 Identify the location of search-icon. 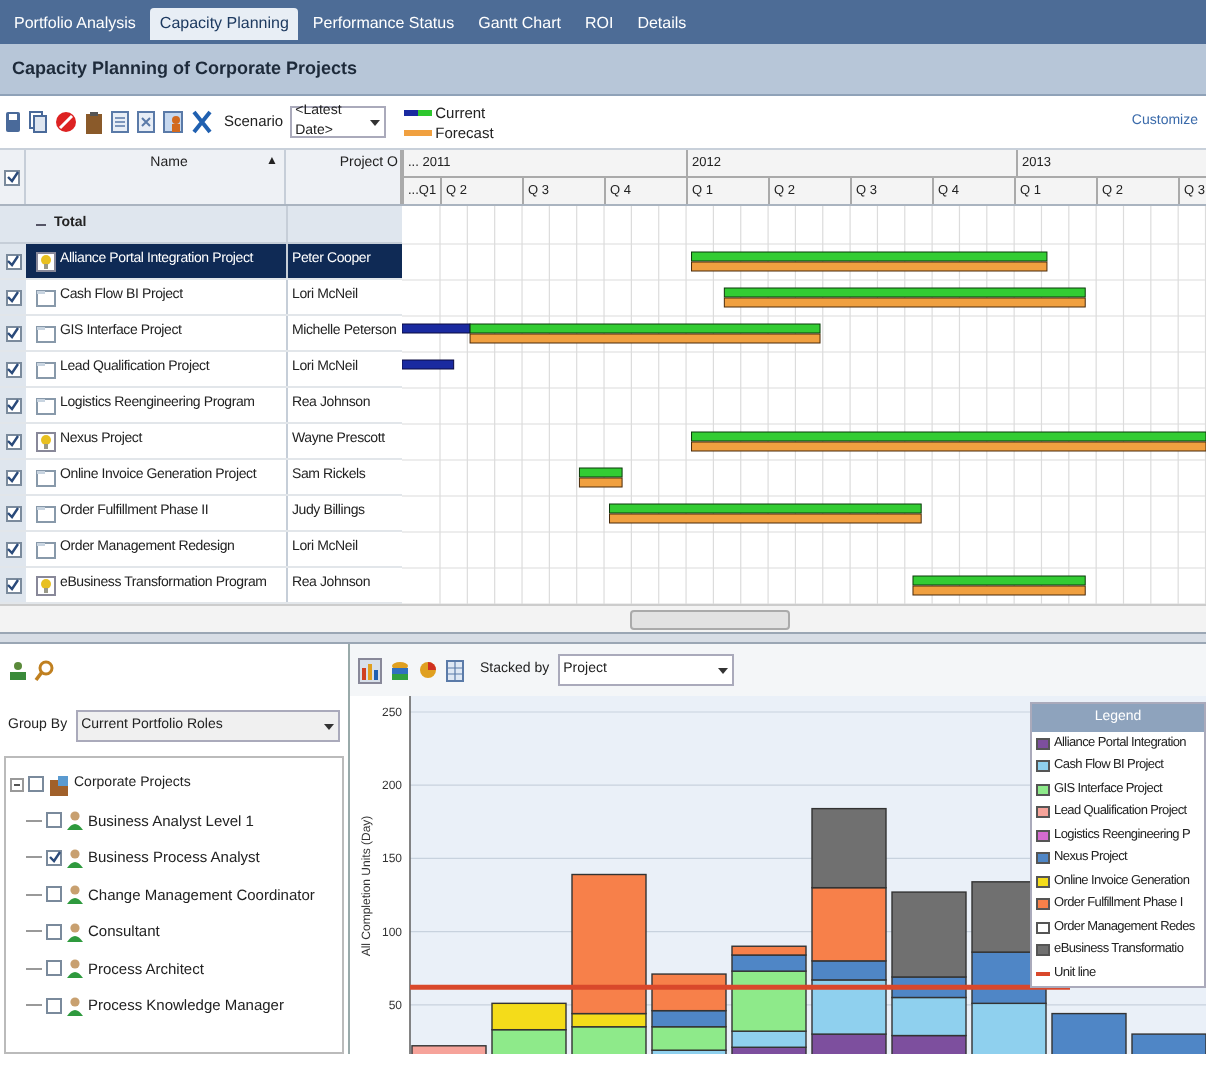
(44, 670).